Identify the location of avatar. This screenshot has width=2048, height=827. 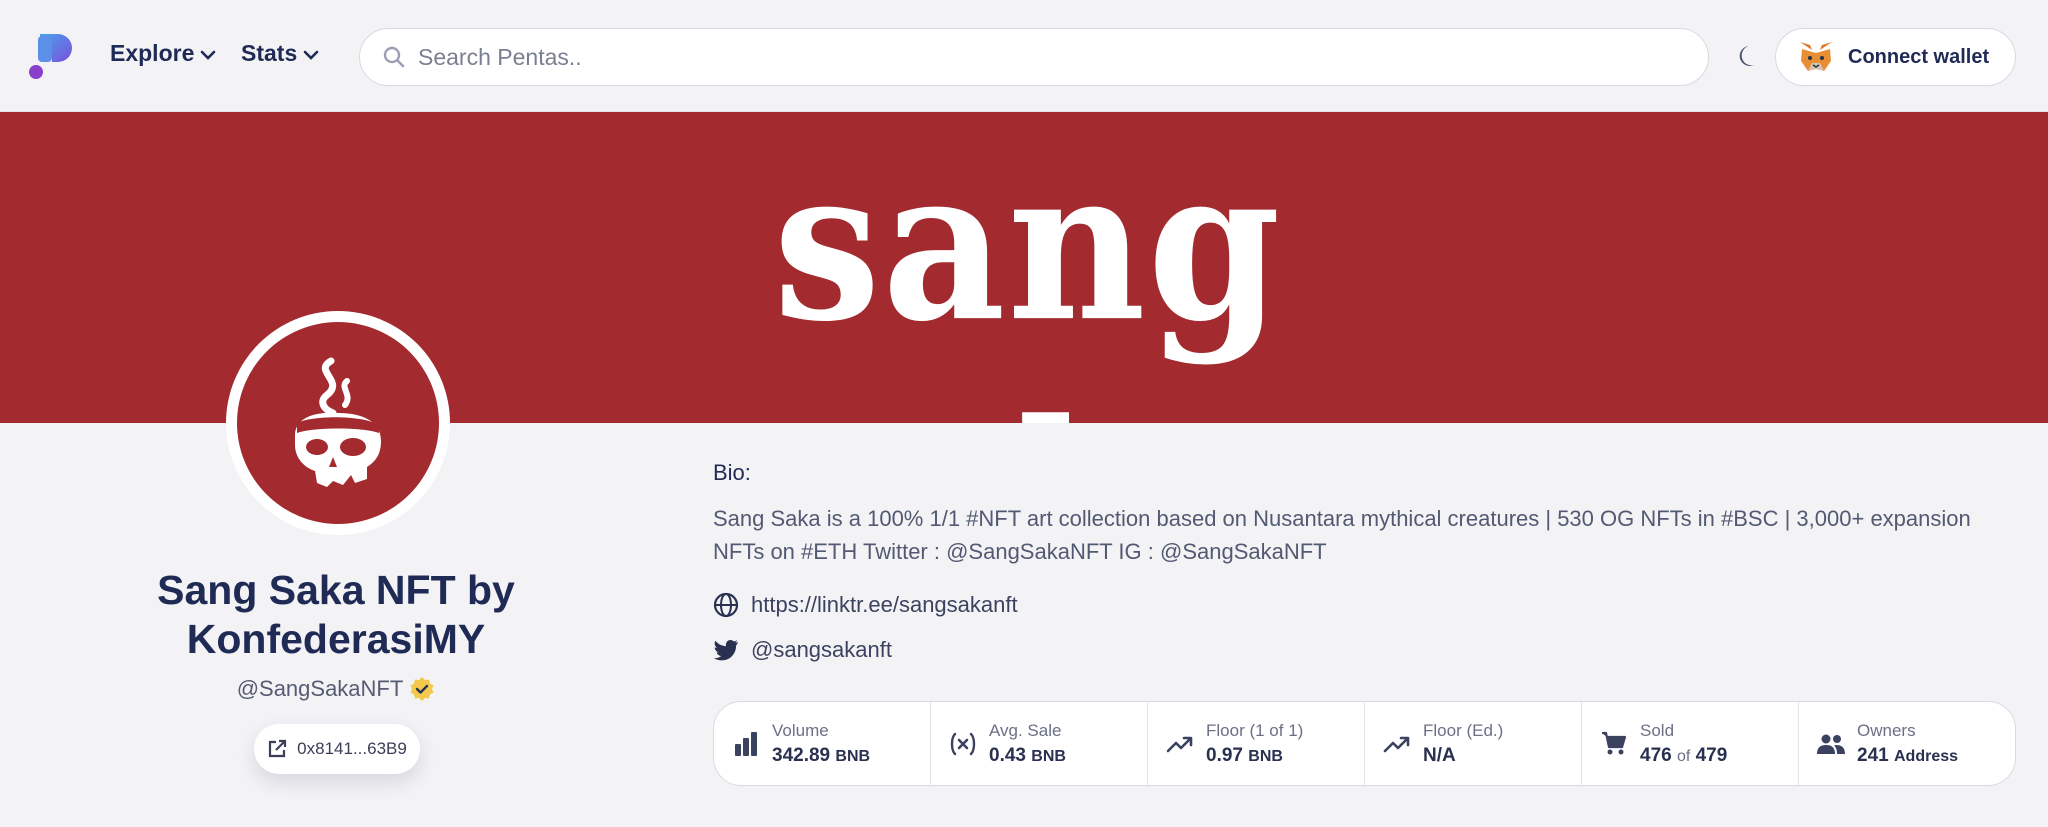
(338, 423).